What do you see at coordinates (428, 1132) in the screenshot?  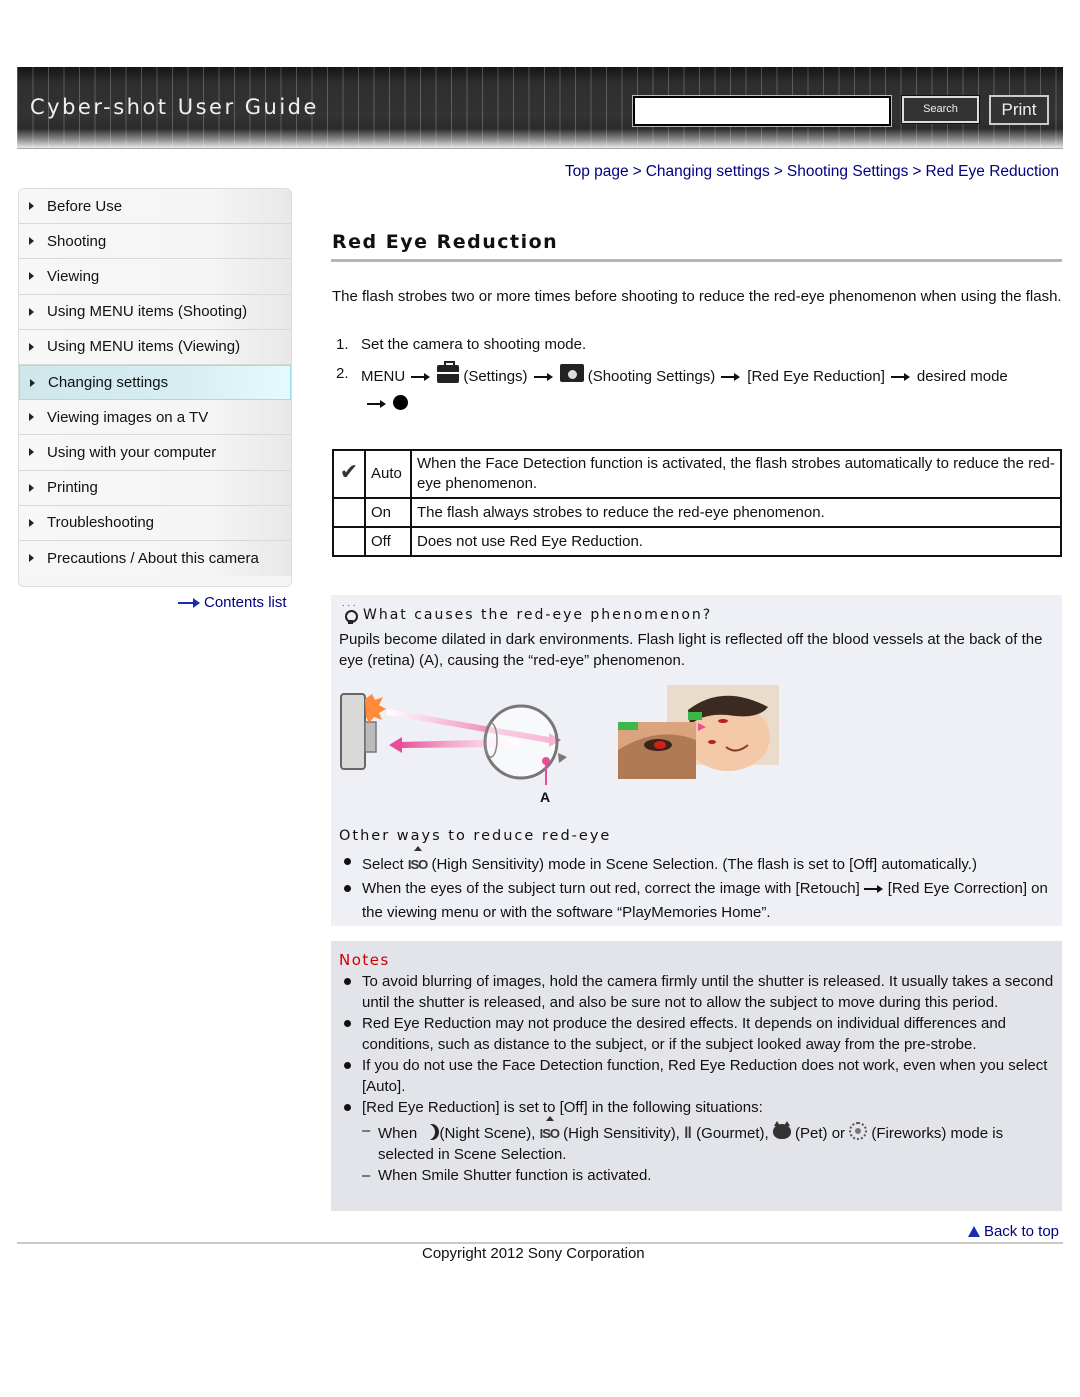 I see `night-scene-moon-icon` at bounding box center [428, 1132].